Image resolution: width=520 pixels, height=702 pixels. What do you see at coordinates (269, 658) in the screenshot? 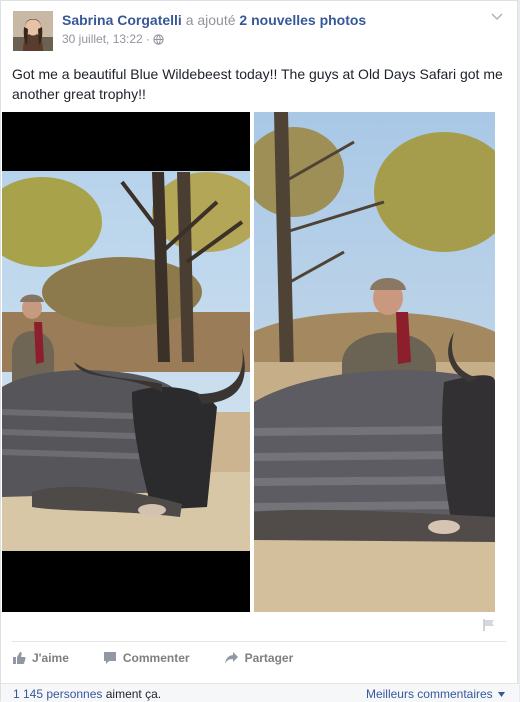
I see `share-label: Partager` at bounding box center [269, 658].